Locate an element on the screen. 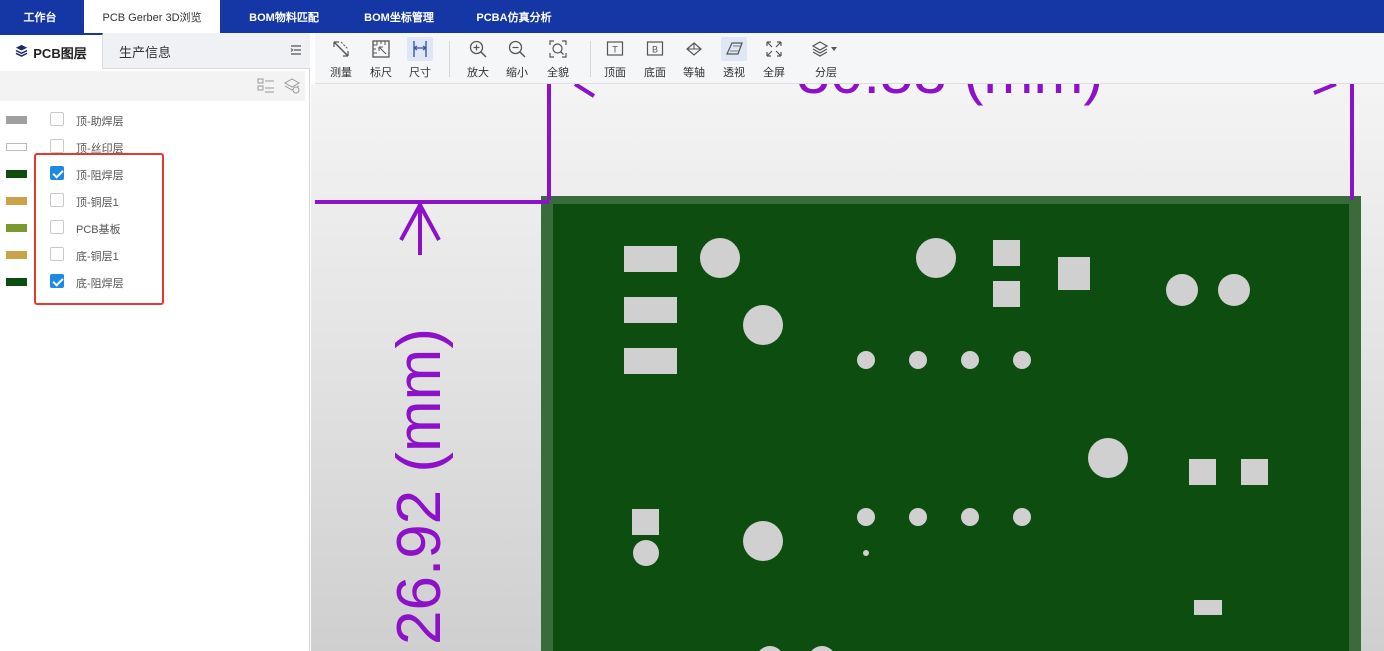 The width and height of the screenshot is (1384, 651). layers-dropdown-button: 分层 is located at coordinates (826, 59).